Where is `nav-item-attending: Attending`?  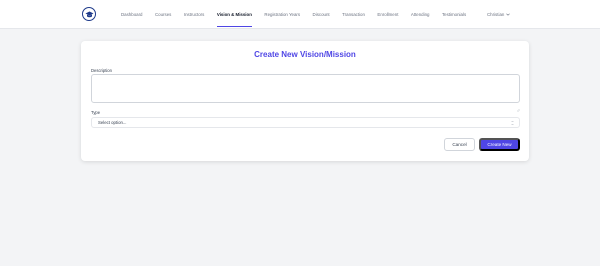
nav-item-attending: Attending is located at coordinates (420, 14).